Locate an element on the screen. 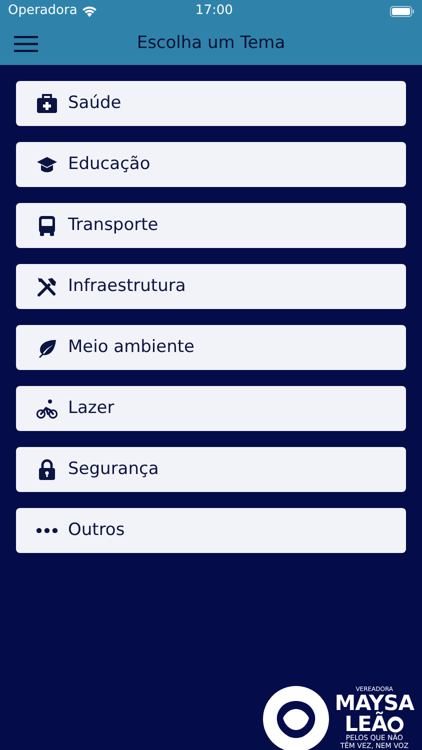 Image resolution: width=422 pixels, height=750 pixels. carrier-name: Operadora is located at coordinates (43, 11).